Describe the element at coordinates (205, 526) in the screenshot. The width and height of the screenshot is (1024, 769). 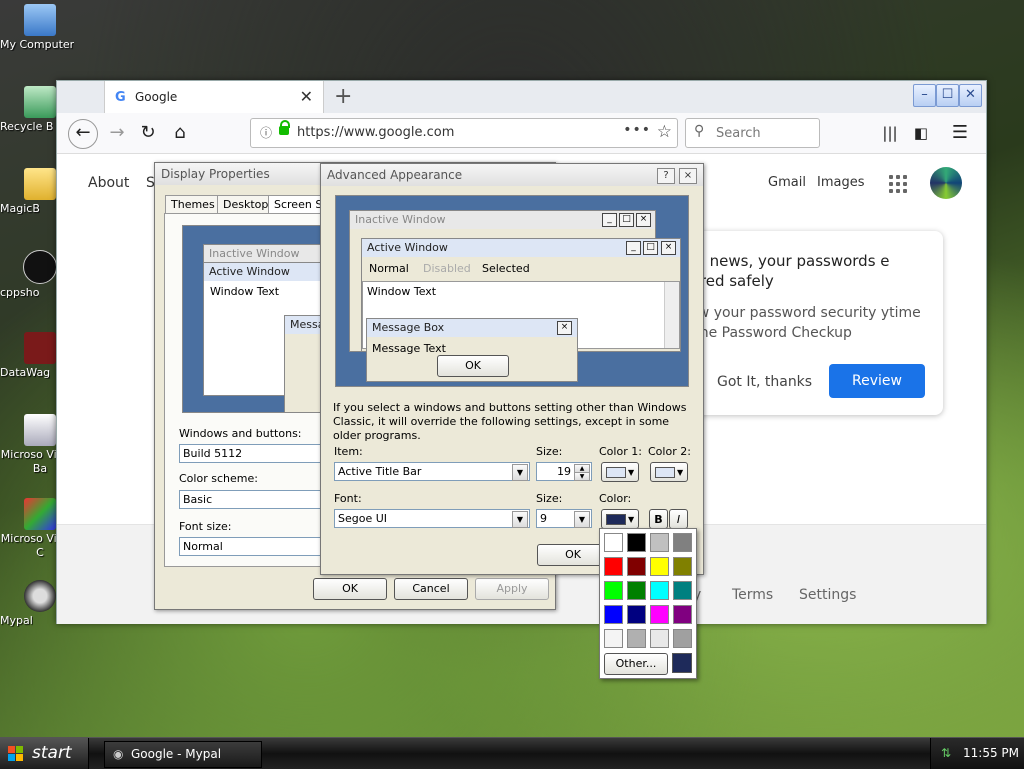
I see `font-size-label: Font size:` at that location.